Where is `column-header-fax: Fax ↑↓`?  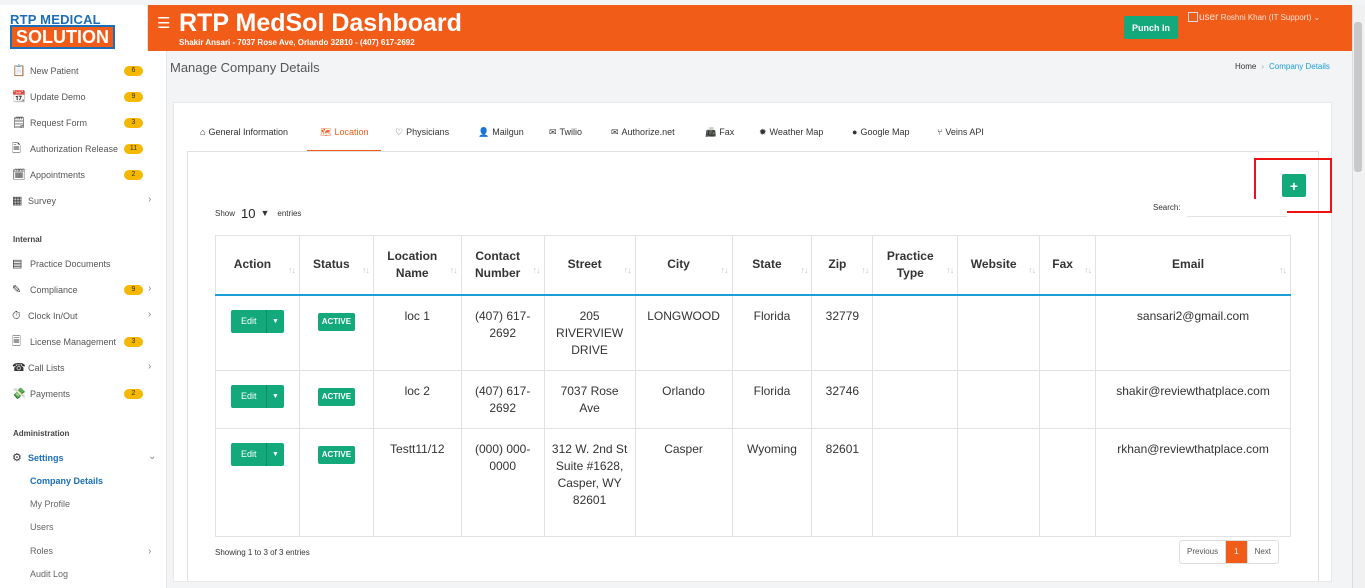 column-header-fax: Fax ↑↓ is located at coordinates (1068, 265).